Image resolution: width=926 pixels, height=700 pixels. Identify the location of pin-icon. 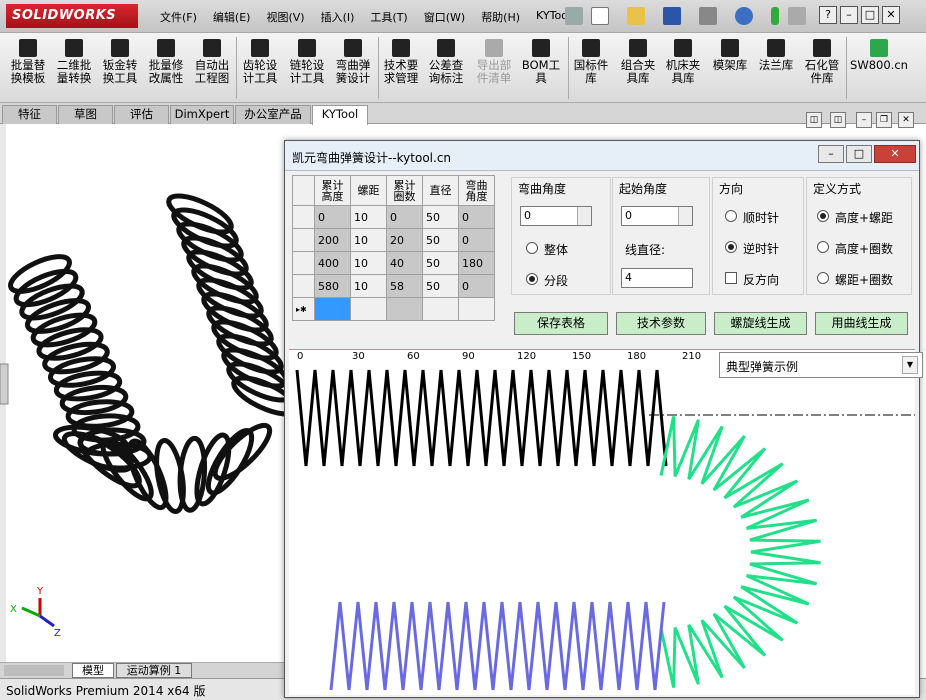
(574, 16).